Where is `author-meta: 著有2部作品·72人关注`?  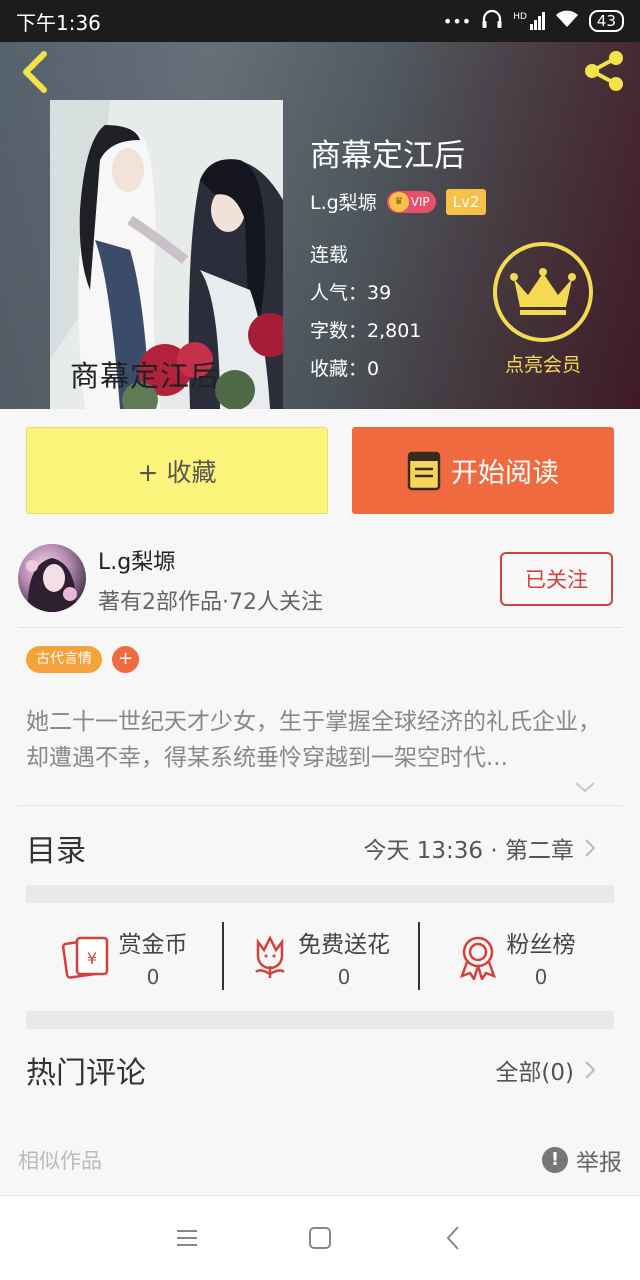
author-meta: 著有2部作品·72人关注 is located at coordinates (210, 602).